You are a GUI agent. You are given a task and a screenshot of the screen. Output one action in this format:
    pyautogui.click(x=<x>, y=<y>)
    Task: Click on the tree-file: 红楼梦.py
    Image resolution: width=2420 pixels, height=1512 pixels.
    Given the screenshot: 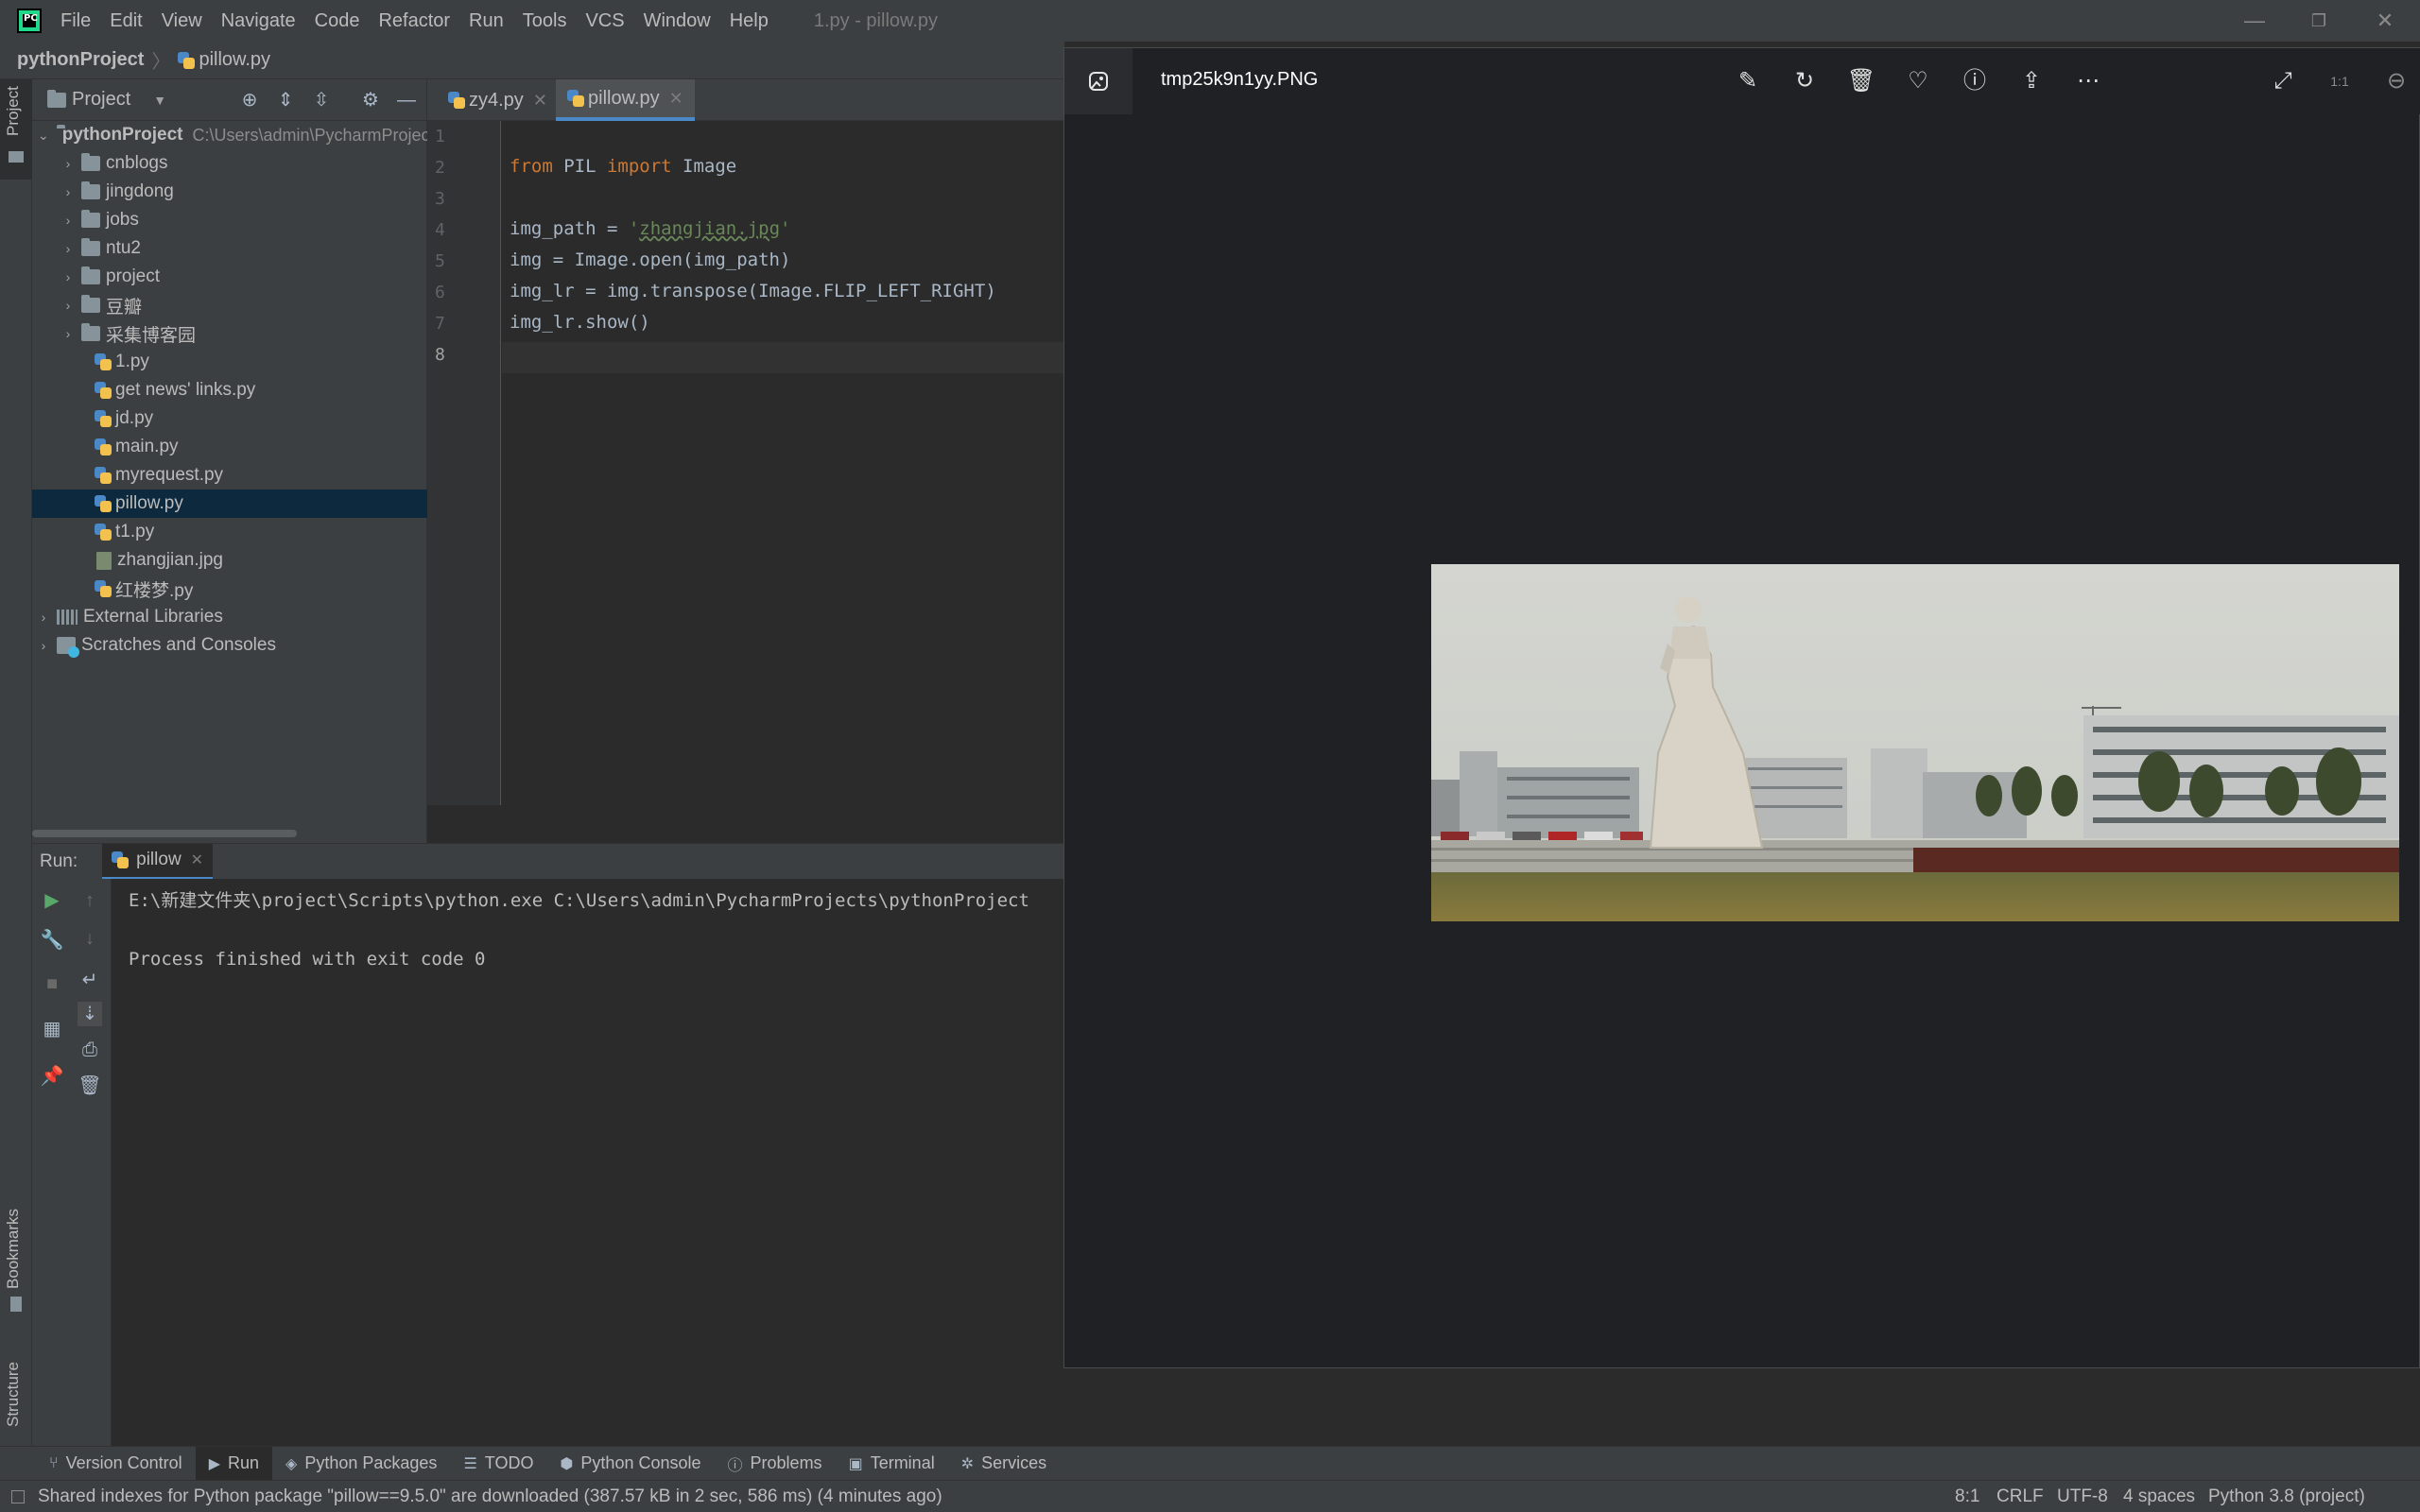 What is the action you would take?
    pyautogui.click(x=229, y=589)
    